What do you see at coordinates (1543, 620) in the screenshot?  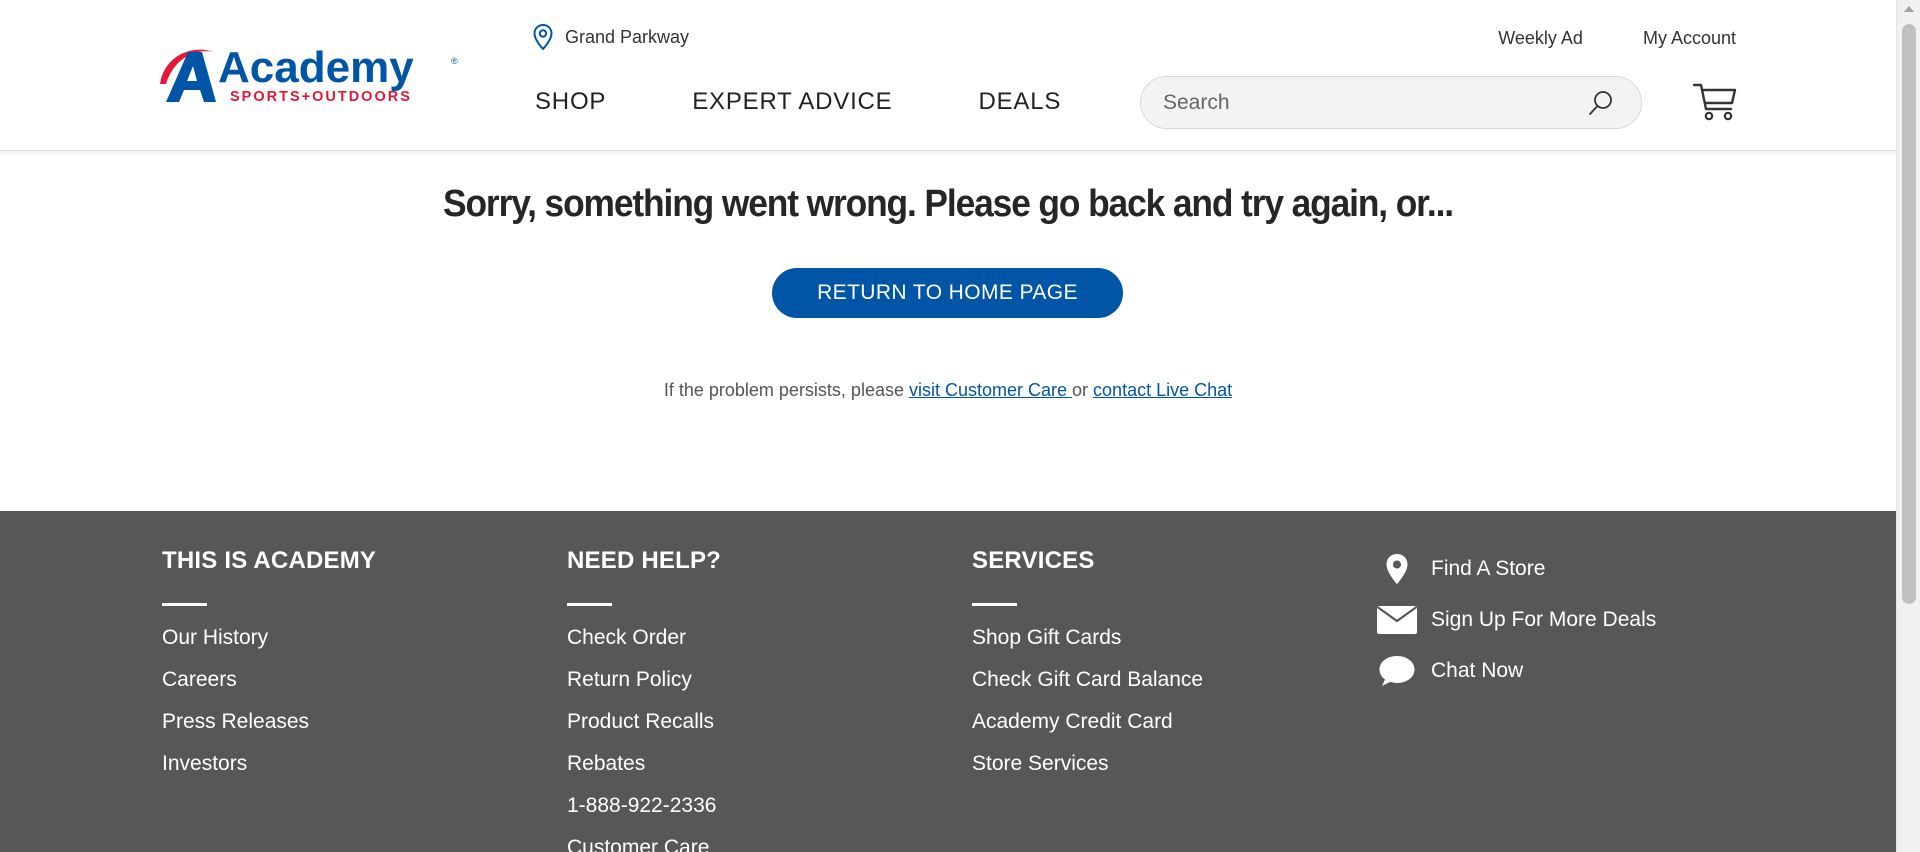 I see `sign-up-deals-link: Sign Up For More Deals` at bounding box center [1543, 620].